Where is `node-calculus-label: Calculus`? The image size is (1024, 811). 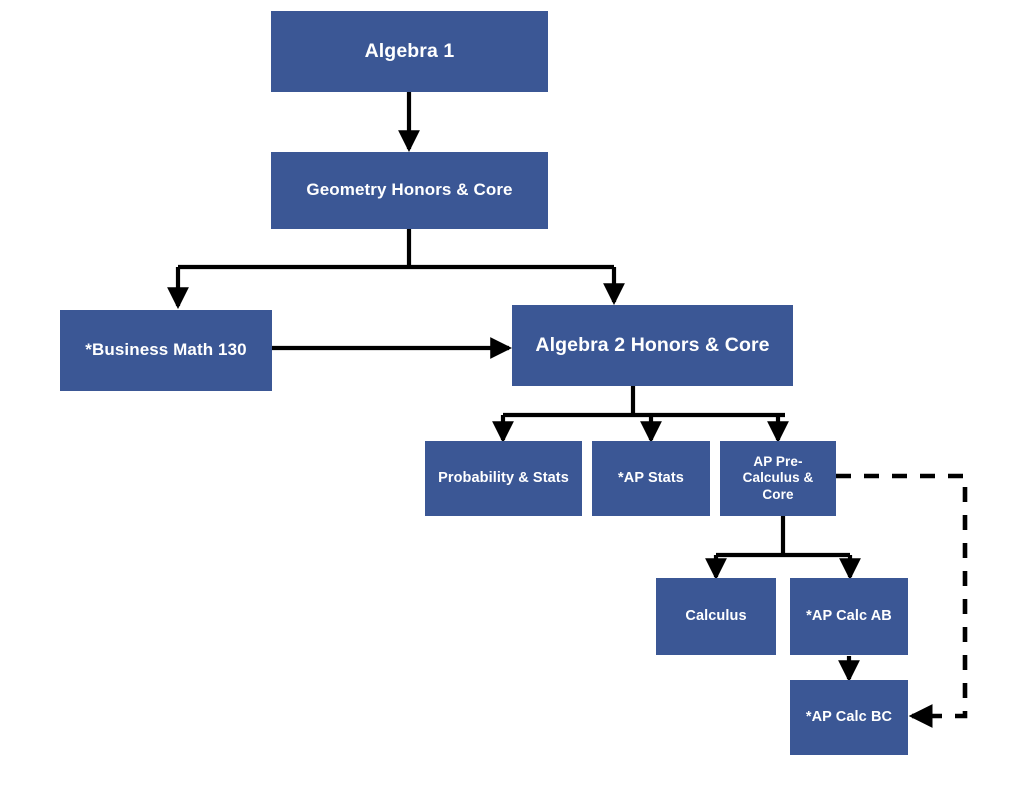
node-calculus-label: Calculus is located at coordinates (716, 615).